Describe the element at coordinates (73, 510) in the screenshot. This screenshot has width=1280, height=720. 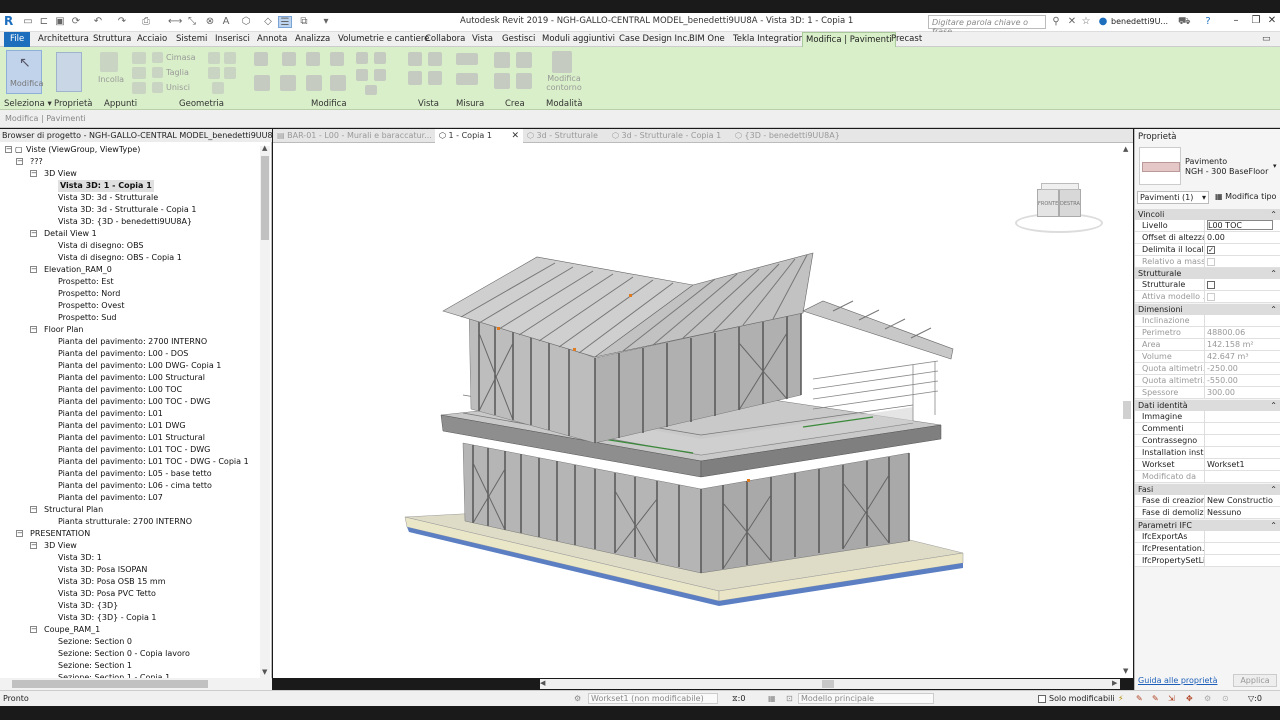
I see `tree-item: Structural Plan` at that location.